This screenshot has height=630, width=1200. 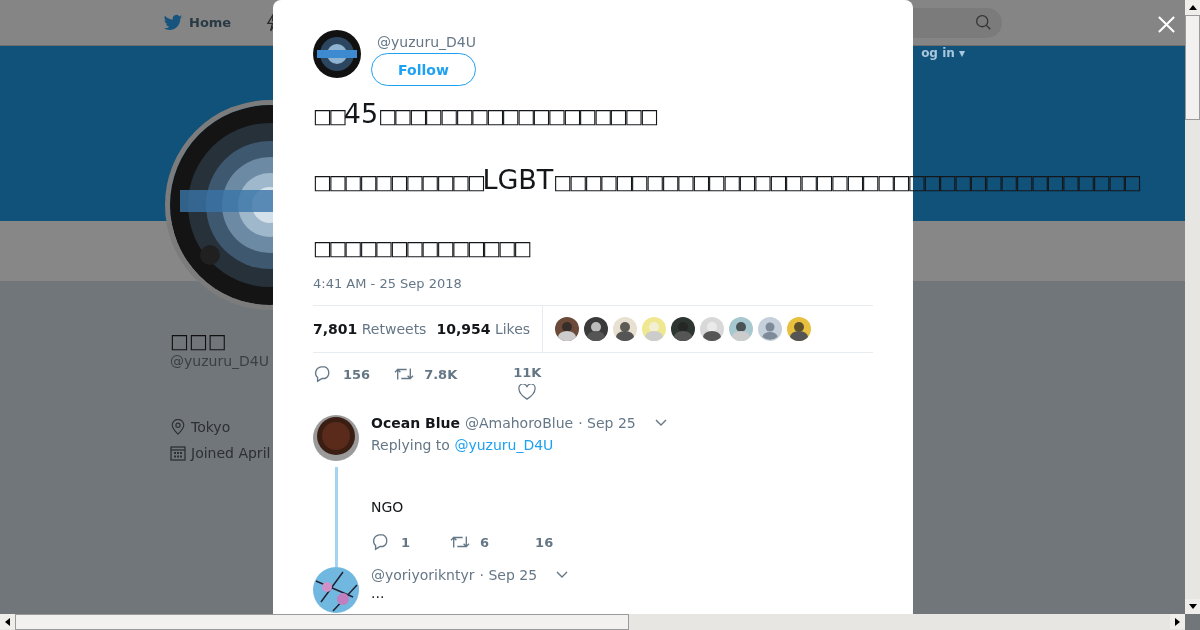 What do you see at coordinates (178, 427) in the screenshot?
I see `location-icon` at bounding box center [178, 427].